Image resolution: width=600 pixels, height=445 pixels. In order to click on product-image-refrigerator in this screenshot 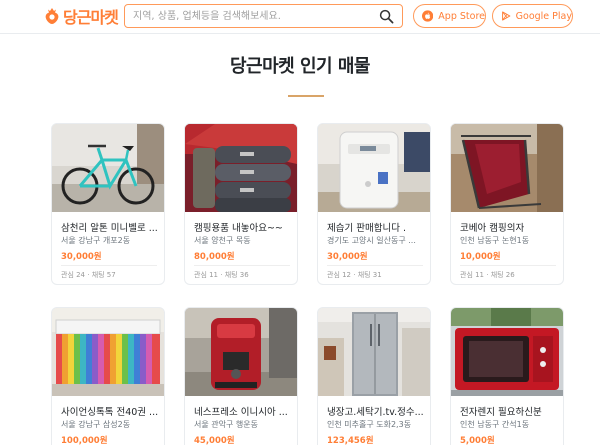, I will do `click(374, 352)`.